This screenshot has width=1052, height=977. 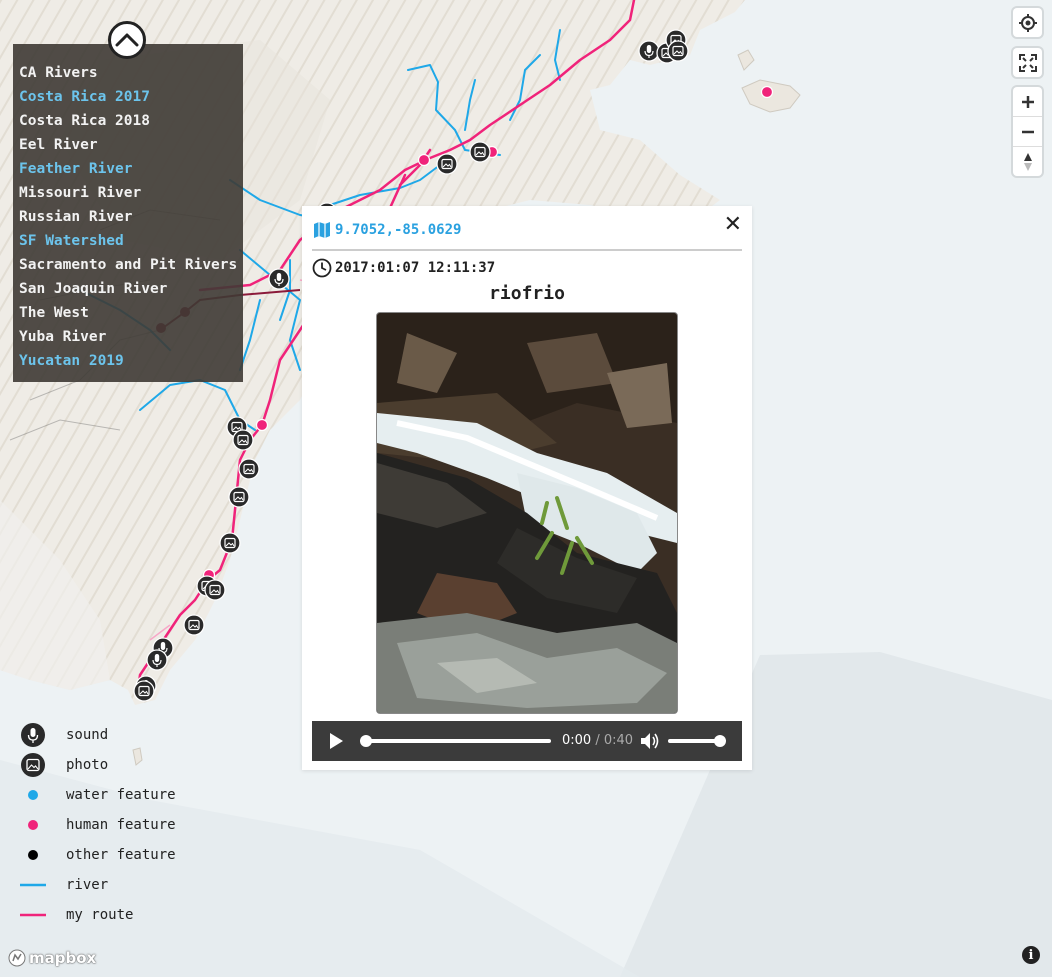 What do you see at coordinates (33, 735) in the screenshot?
I see `microphone-icon` at bounding box center [33, 735].